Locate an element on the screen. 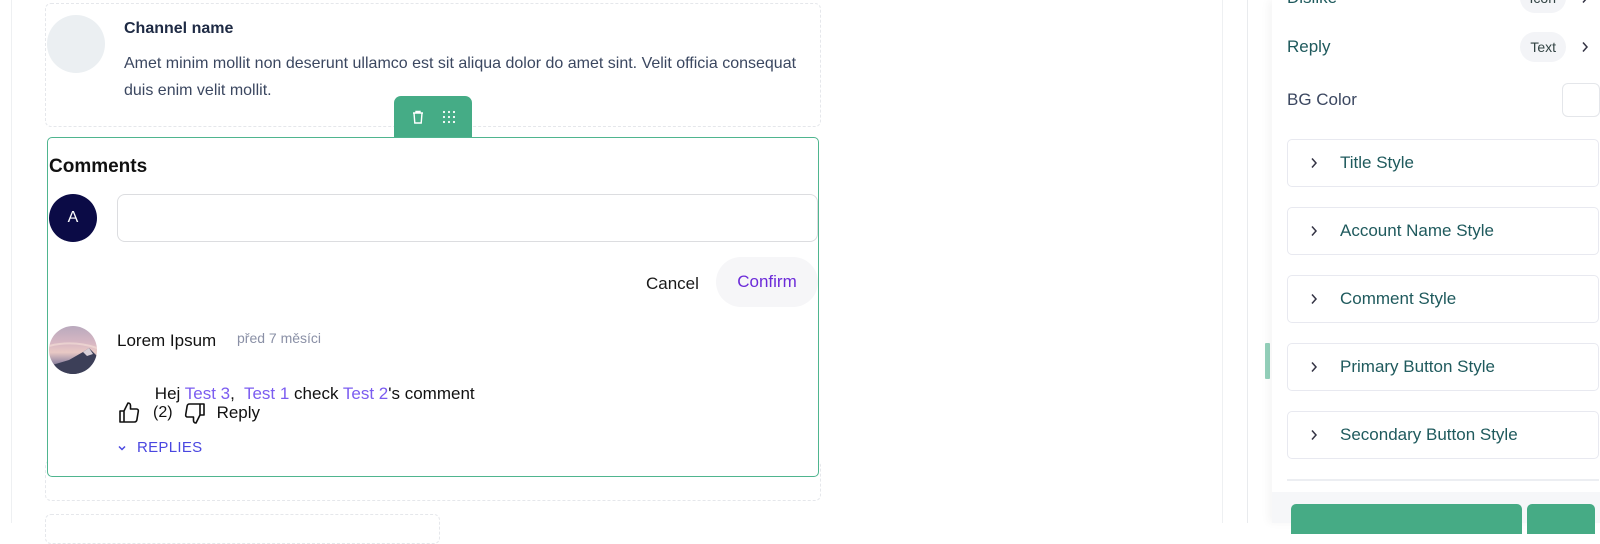  section-label: Secondary Button Style is located at coordinates (1429, 434).